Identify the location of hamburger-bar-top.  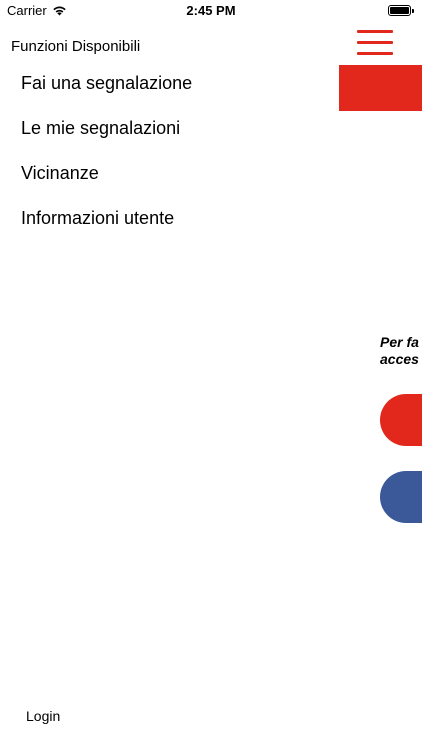
(375, 31).